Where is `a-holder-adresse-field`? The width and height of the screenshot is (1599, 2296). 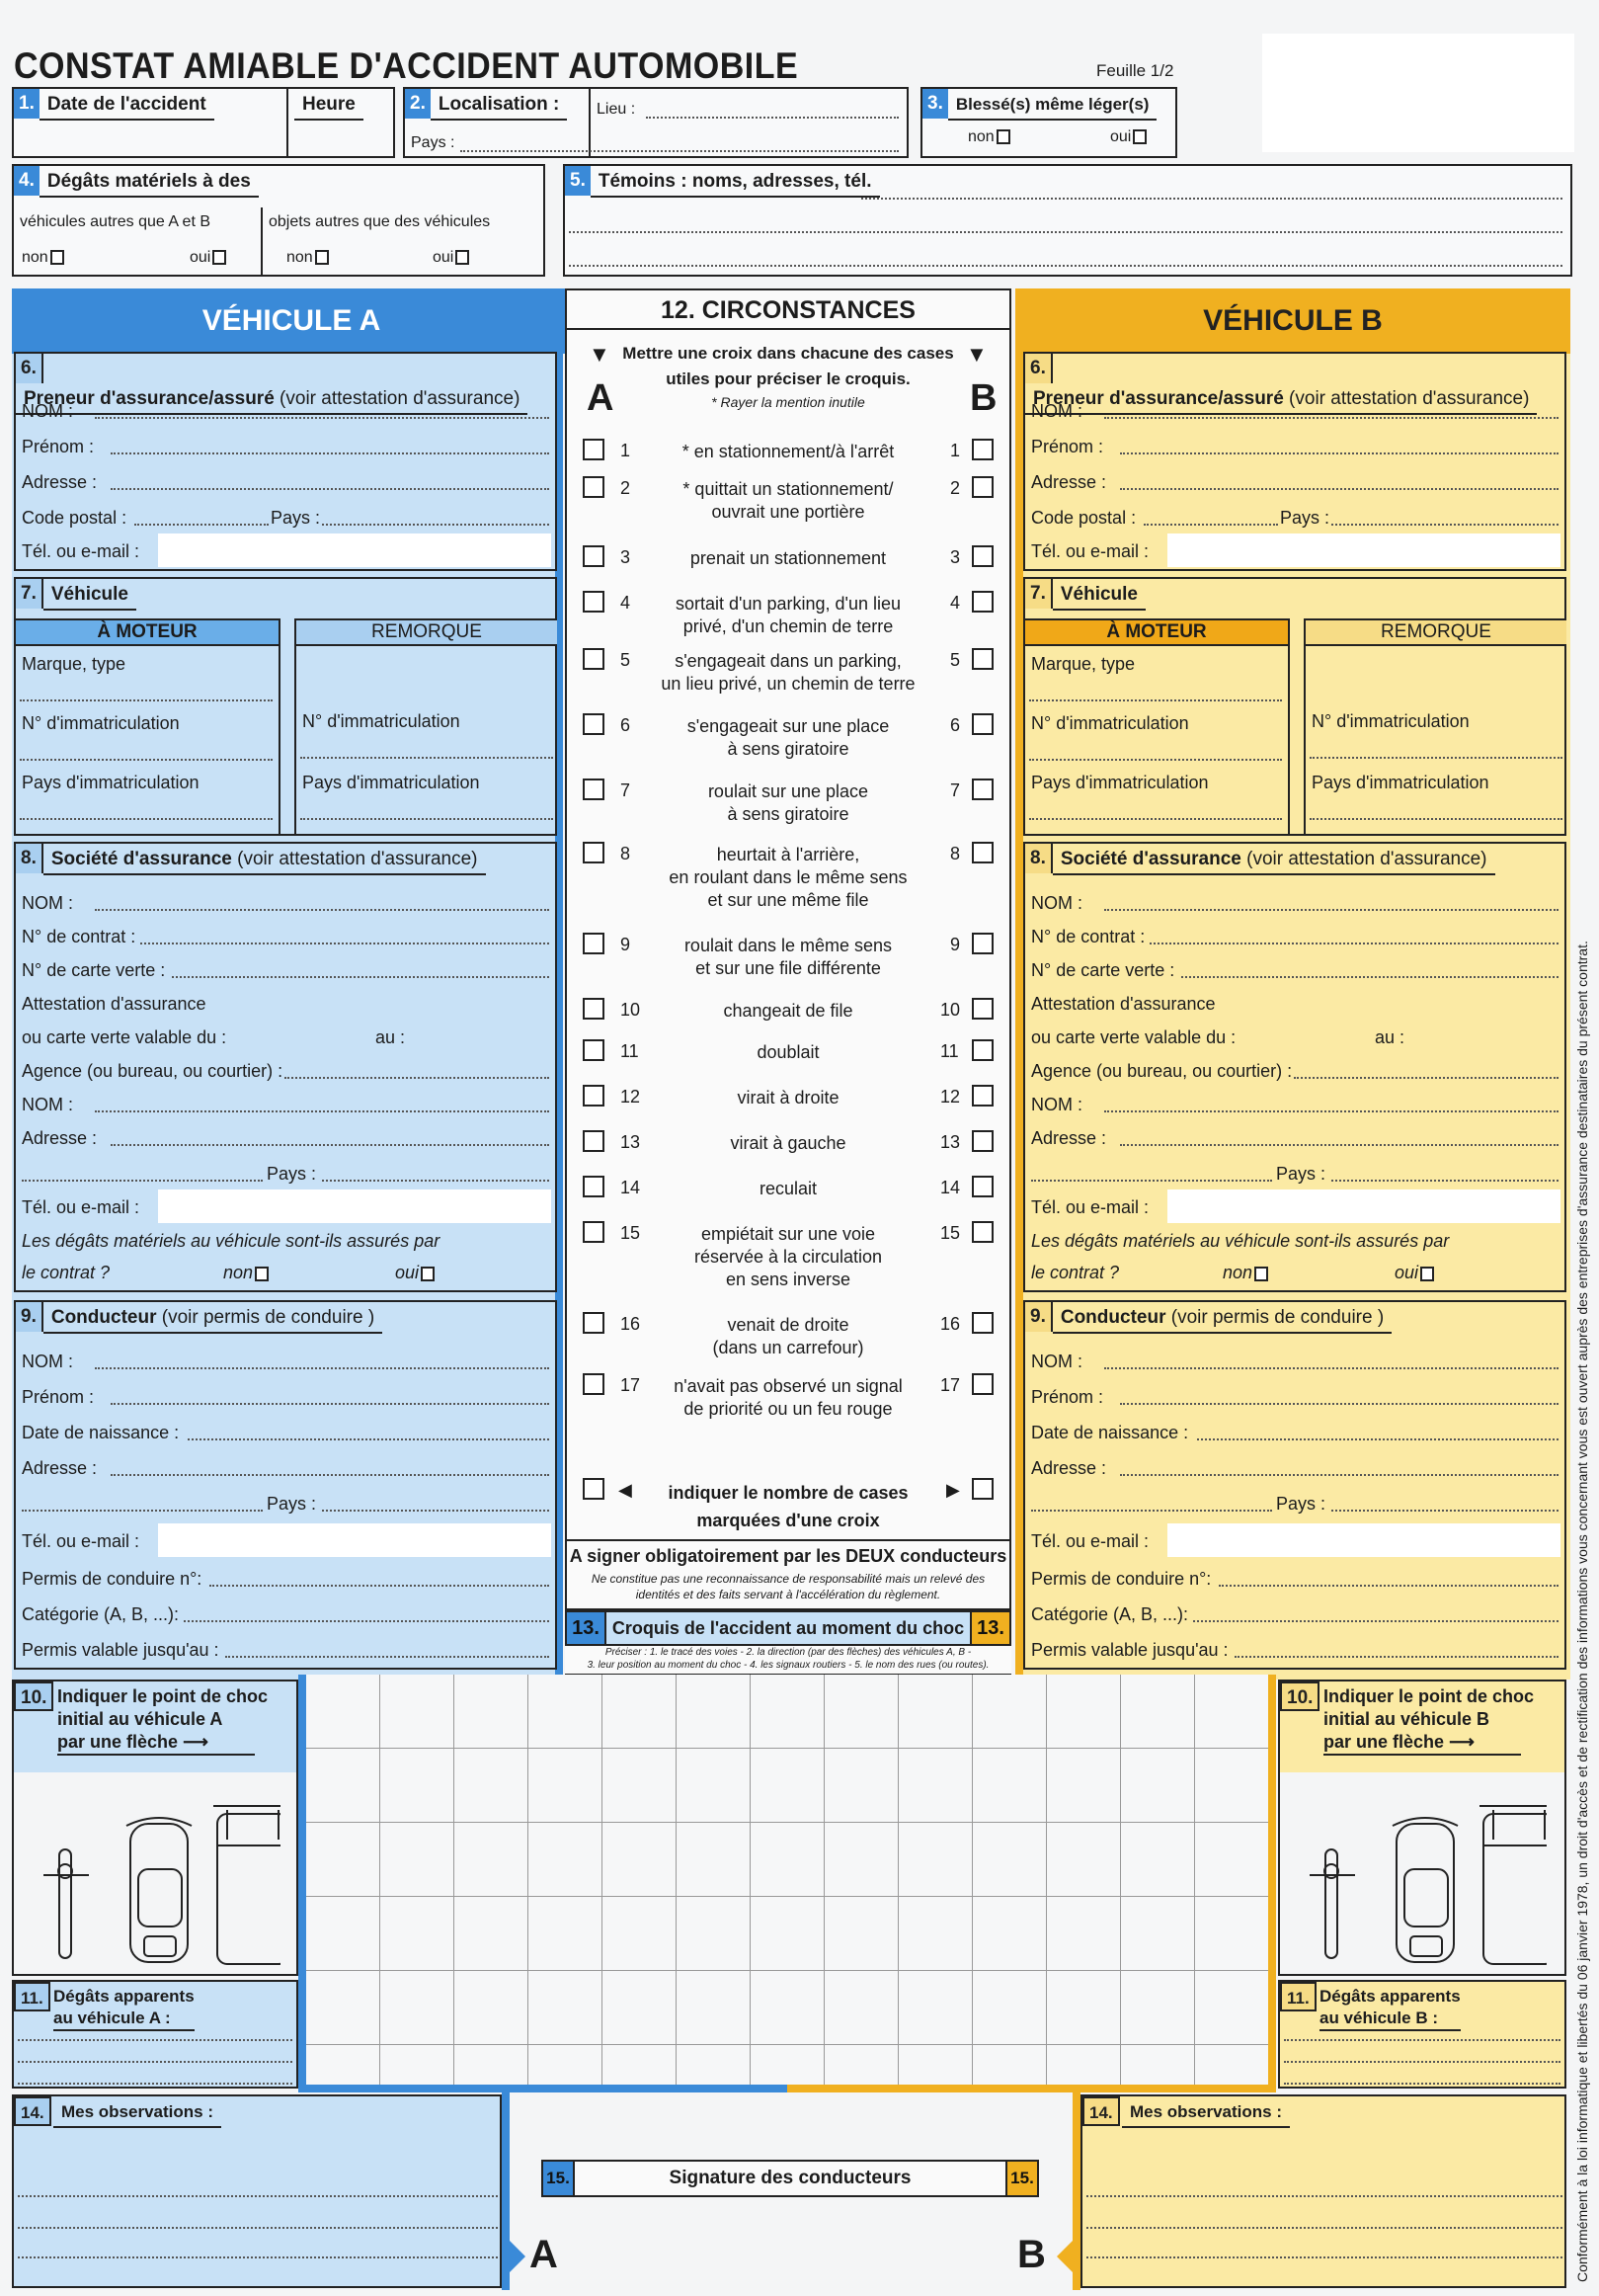 a-holder-adresse-field is located at coordinates (330, 489).